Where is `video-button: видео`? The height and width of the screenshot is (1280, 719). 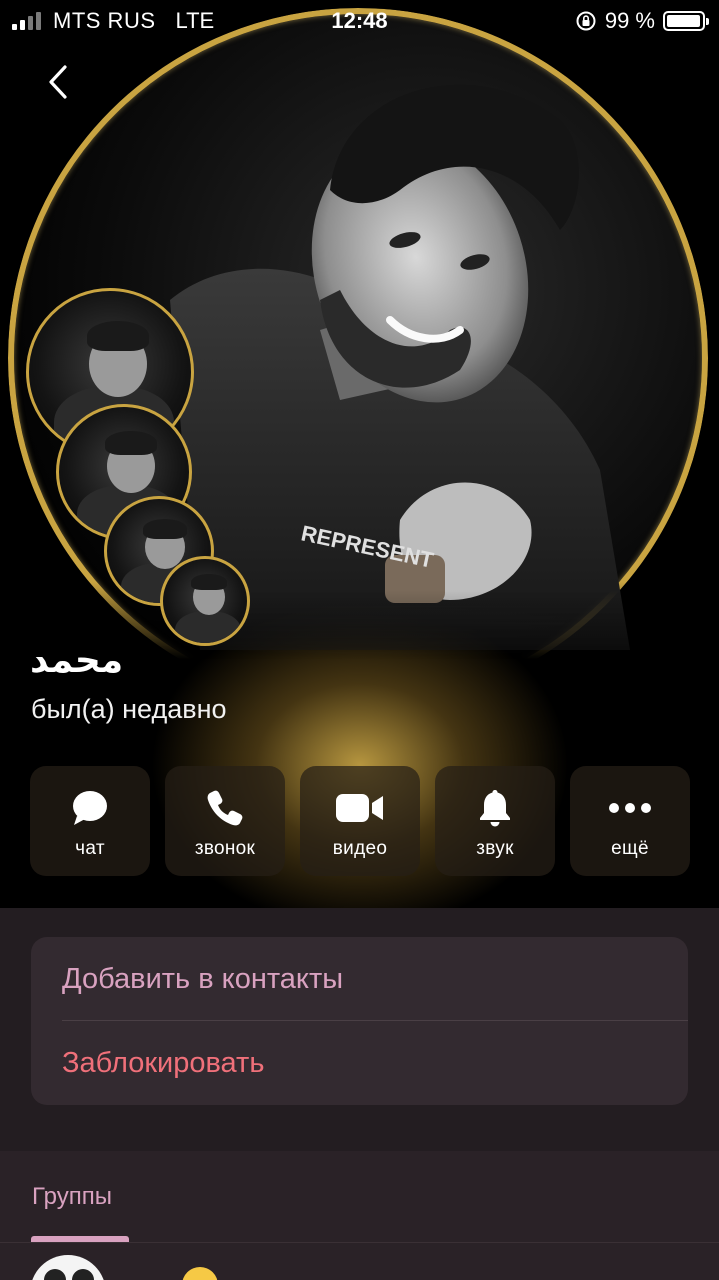
video-button: видео is located at coordinates (360, 821).